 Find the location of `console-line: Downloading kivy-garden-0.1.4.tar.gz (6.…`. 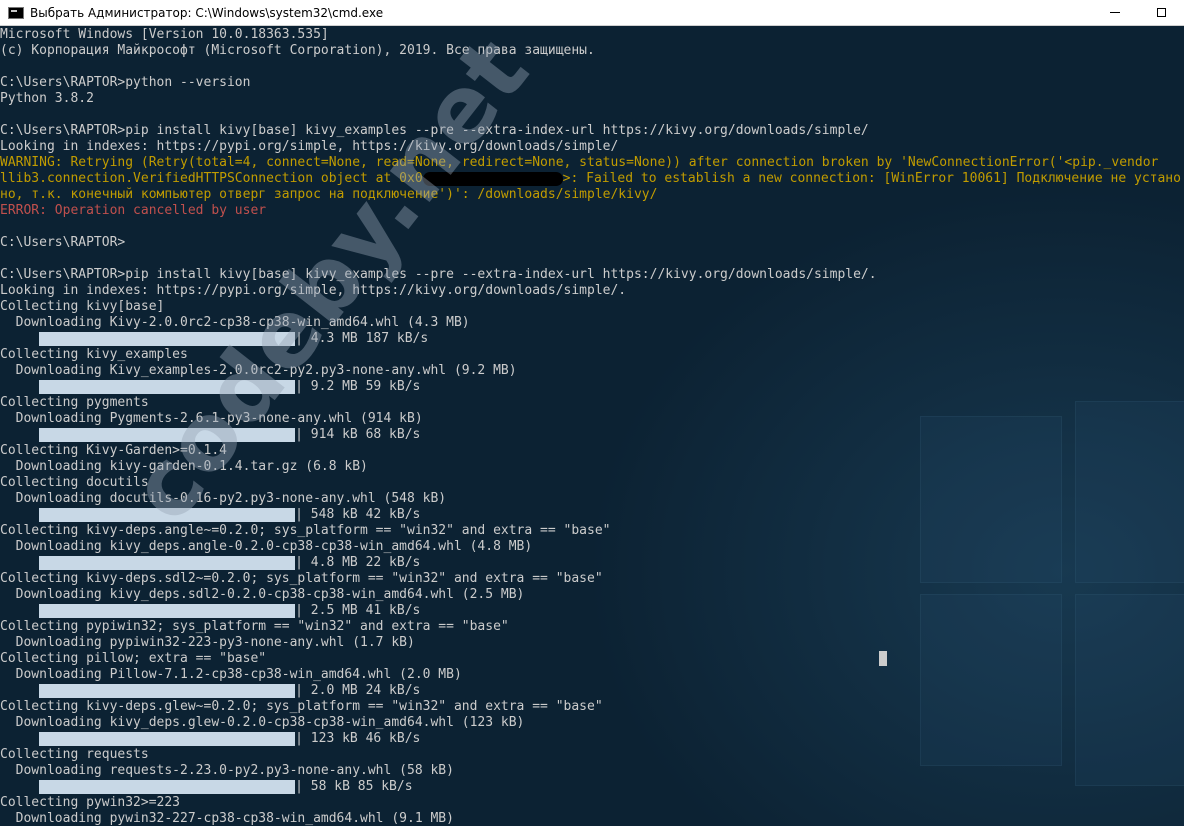

console-line: Downloading kivy-garden-0.1.4.tar.gz (6.… is located at coordinates (184, 466).